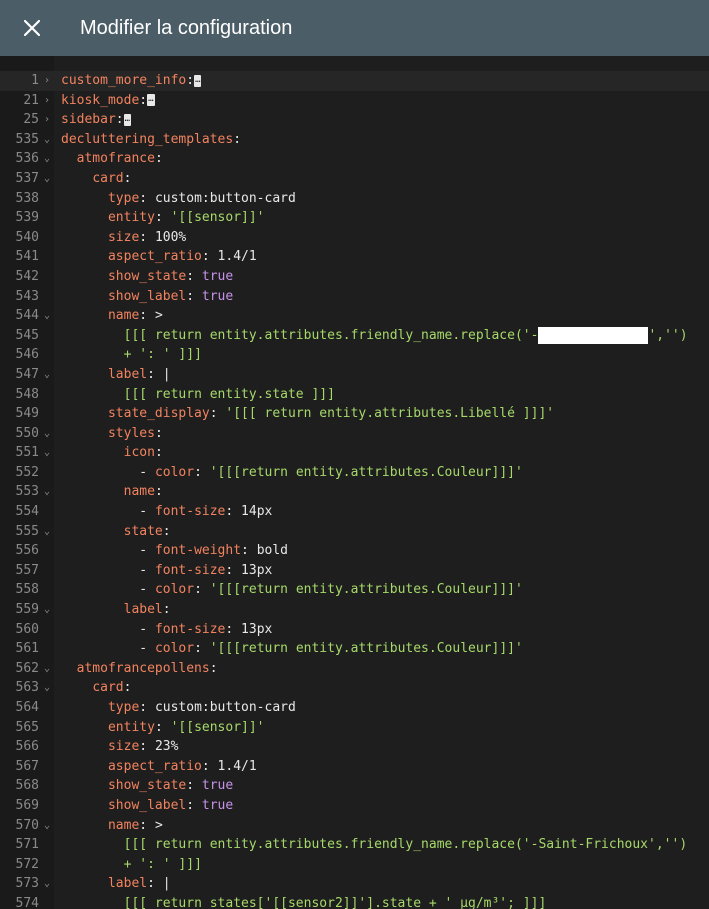 The width and height of the screenshot is (709, 909). What do you see at coordinates (27, 590) in the screenshot?
I see `line-number: 558` at bounding box center [27, 590].